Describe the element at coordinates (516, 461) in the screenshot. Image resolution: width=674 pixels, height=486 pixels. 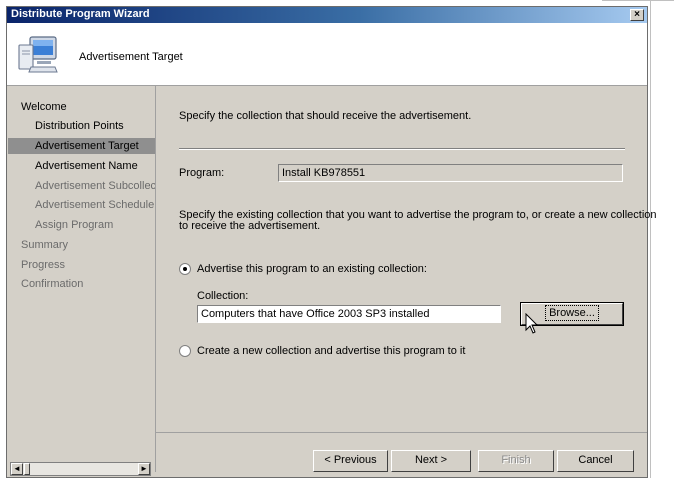
I see `finish-button: Finish` at that location.